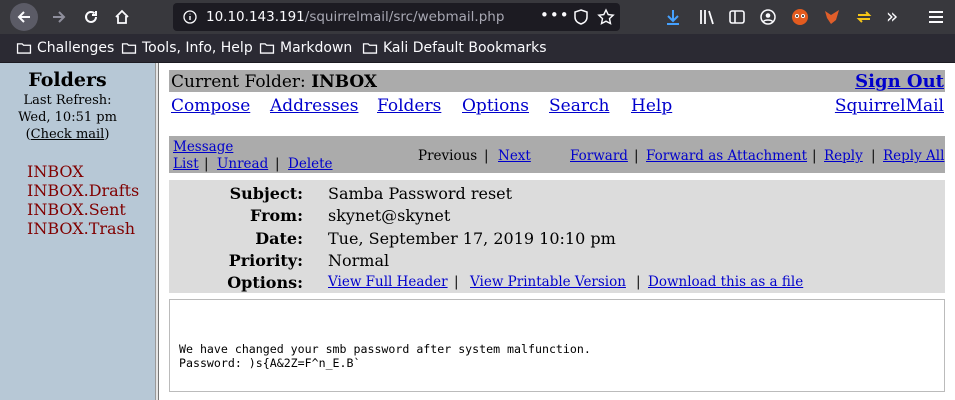 The width and height of the screenshot is (955, 400). I want to click on home-icon, so click(122, 16).